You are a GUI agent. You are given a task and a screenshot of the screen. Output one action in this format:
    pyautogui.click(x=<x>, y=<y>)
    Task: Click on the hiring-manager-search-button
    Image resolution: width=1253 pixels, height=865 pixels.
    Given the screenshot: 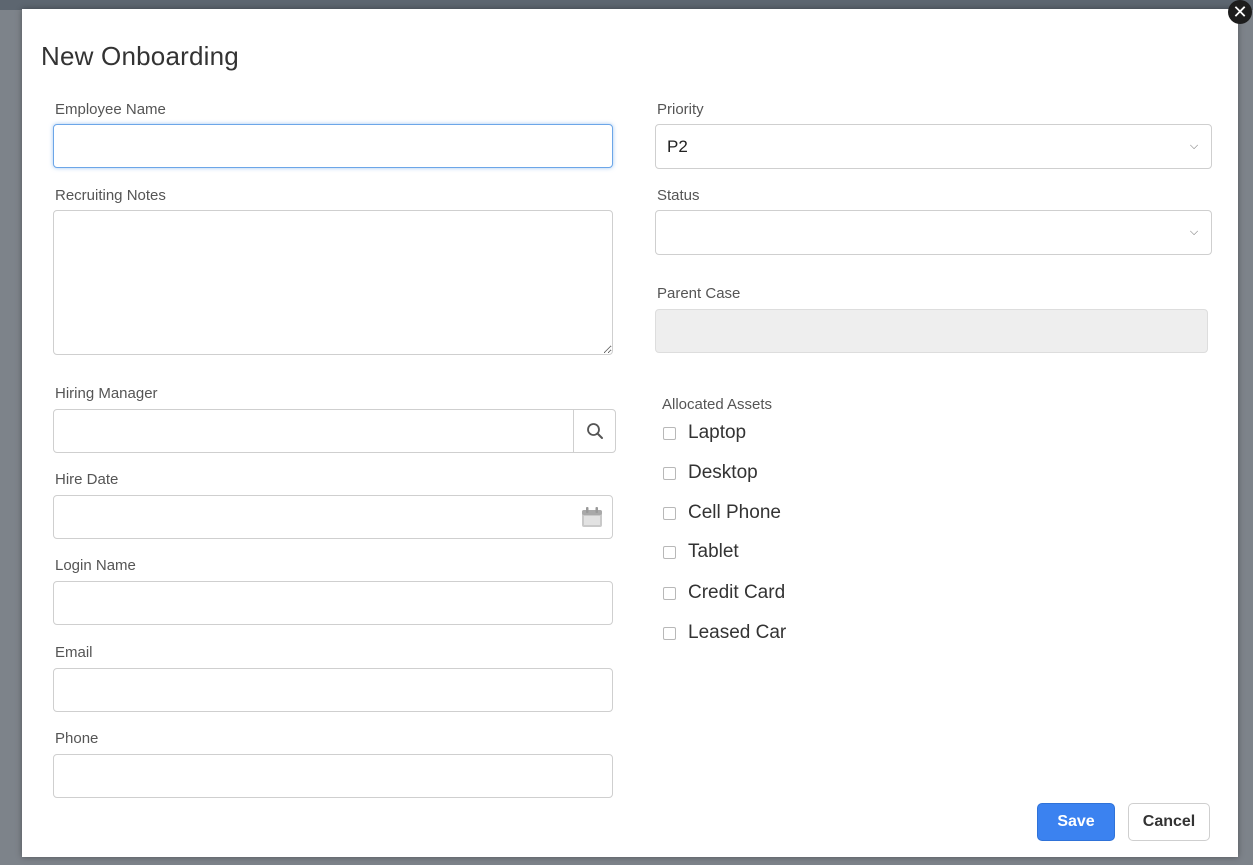 What is the action you would take?
    pyautogui.click(x=594, y=431)
    